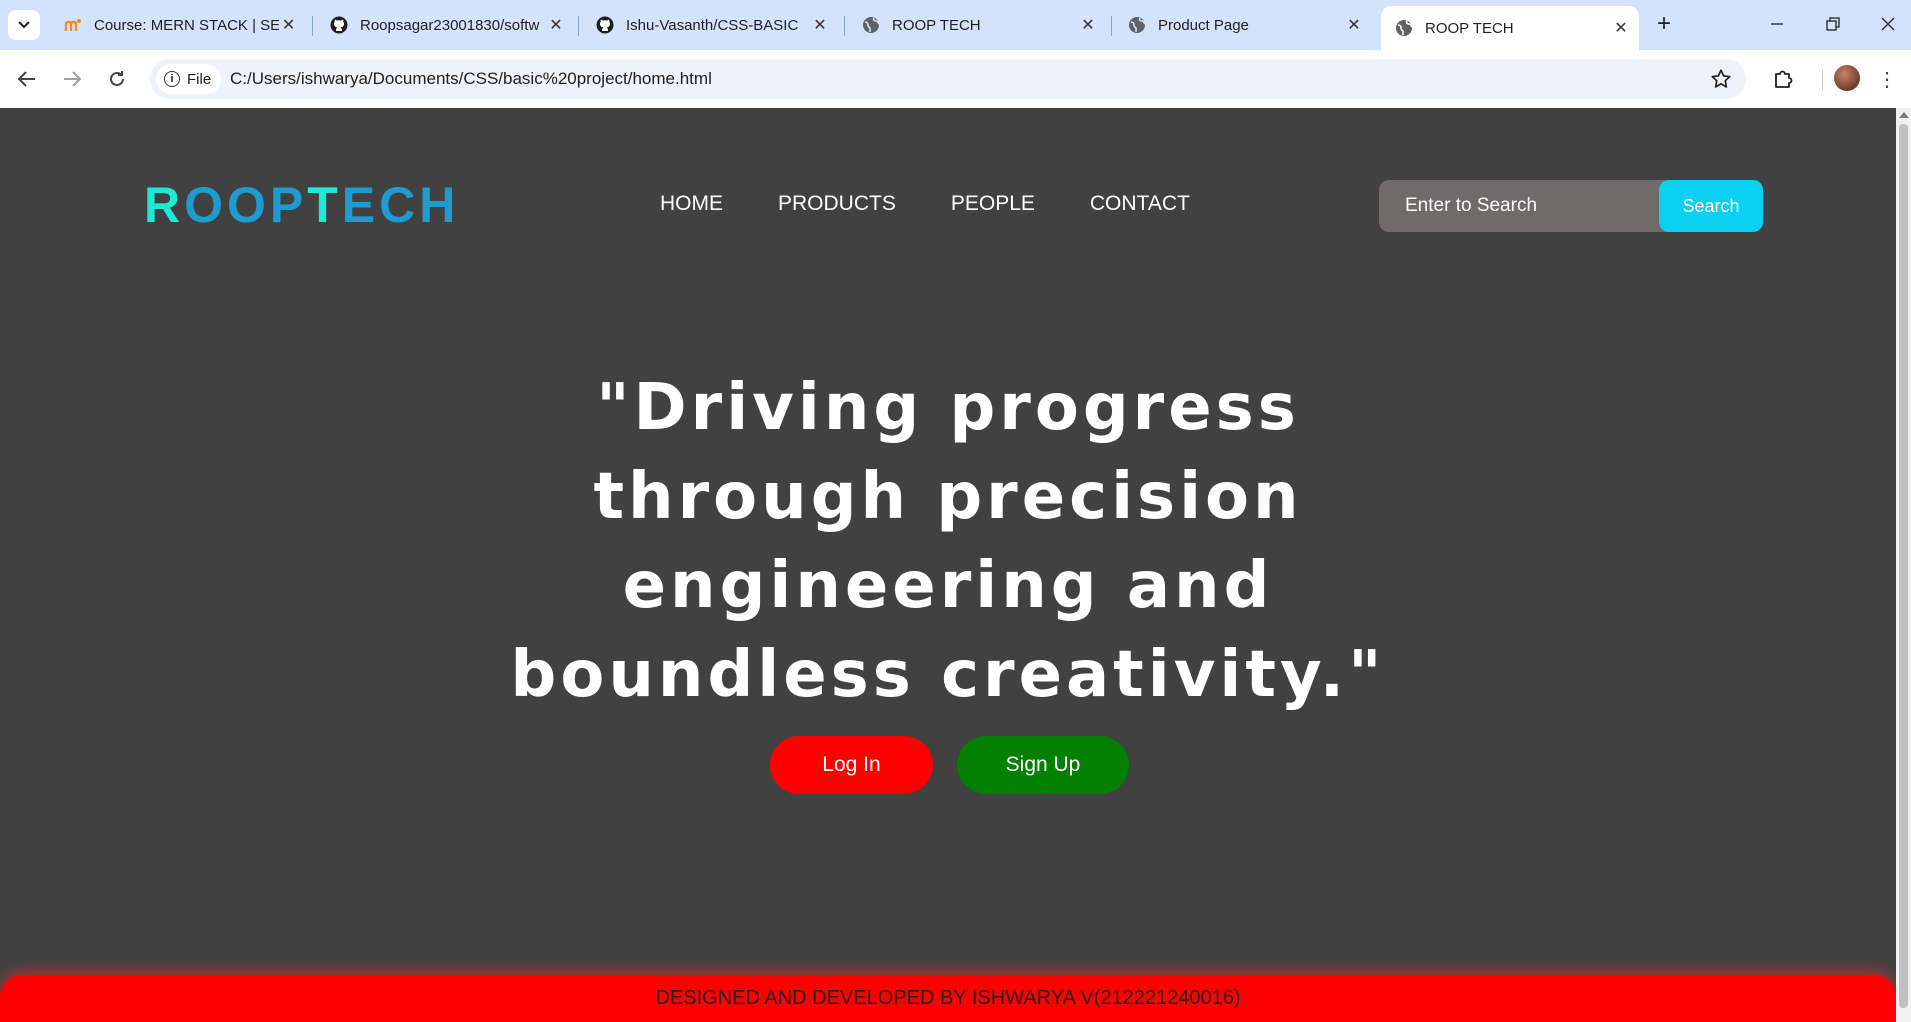 The width and height of the screenshot is (1911, 1022). I want to click on site-info-chip: i File, so click(189, 79).